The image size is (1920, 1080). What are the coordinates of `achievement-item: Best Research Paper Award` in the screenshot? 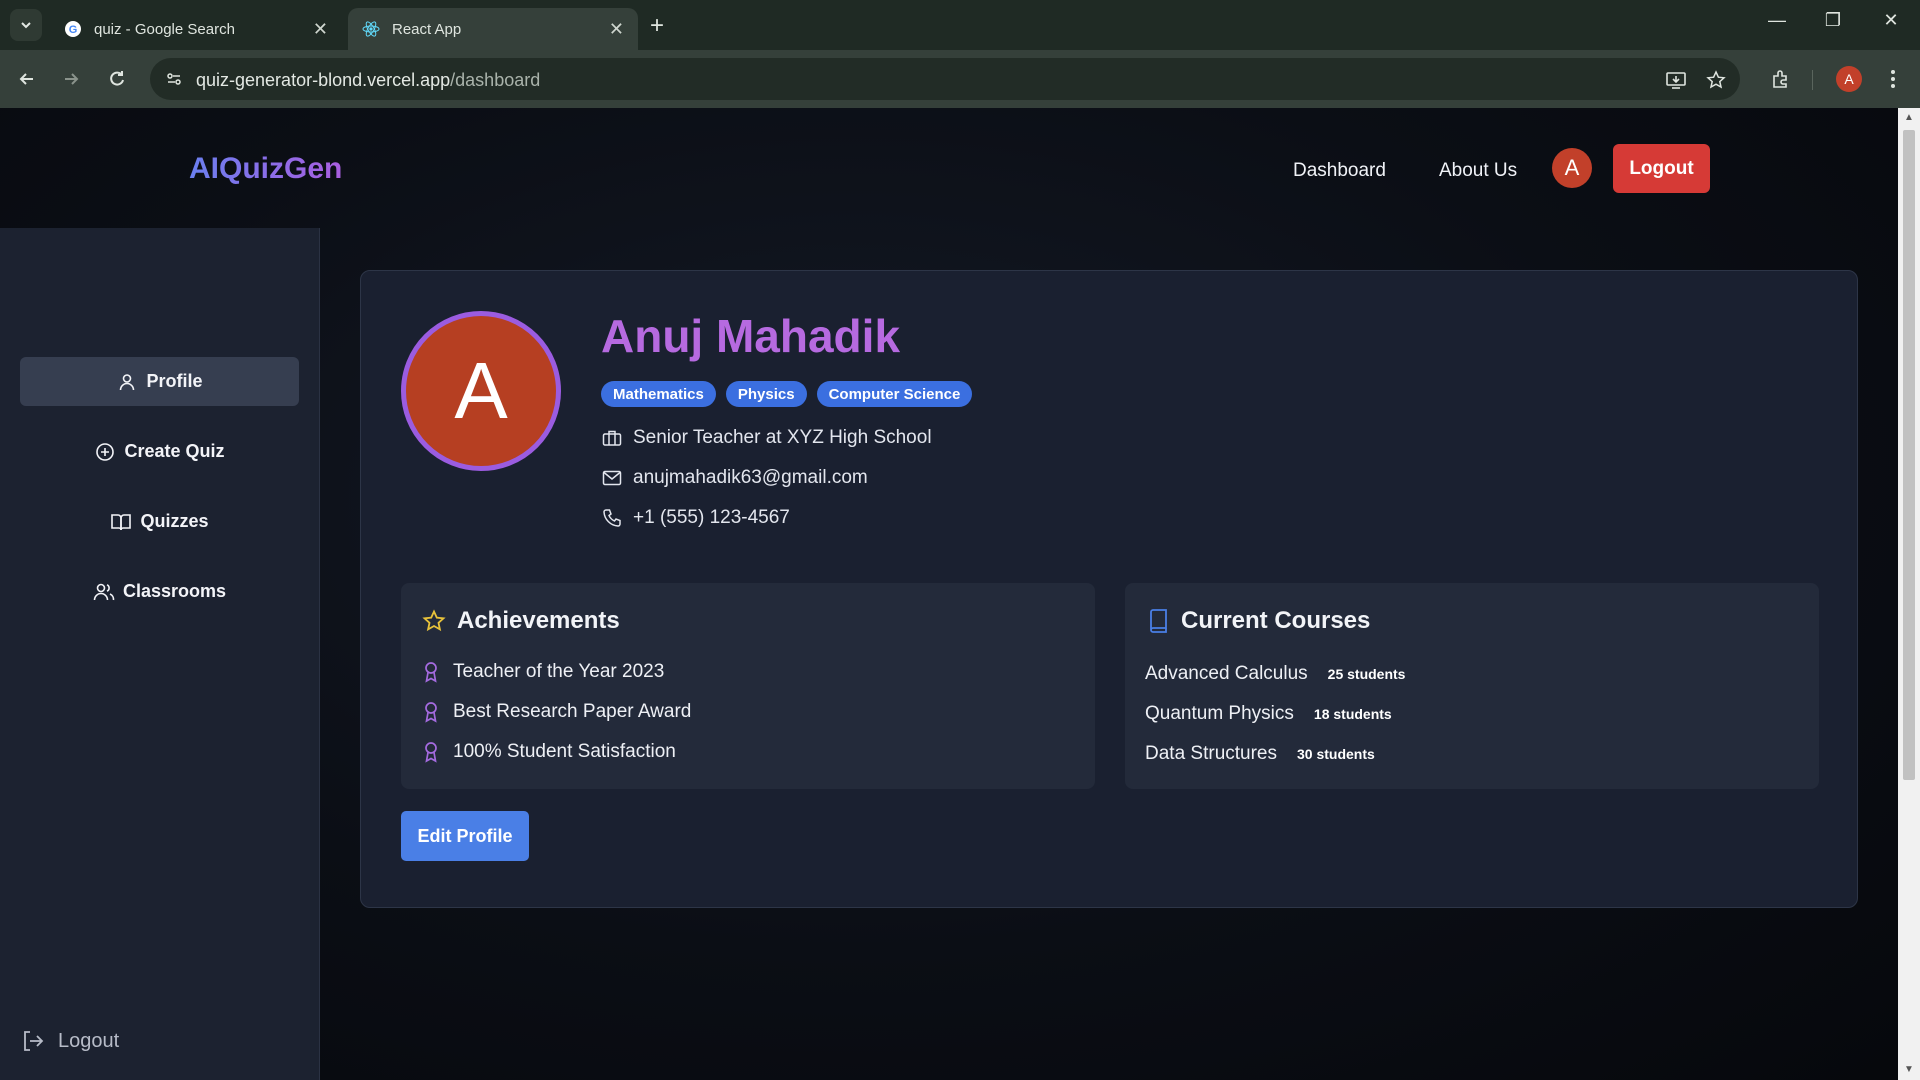 It's located at (556, 712).